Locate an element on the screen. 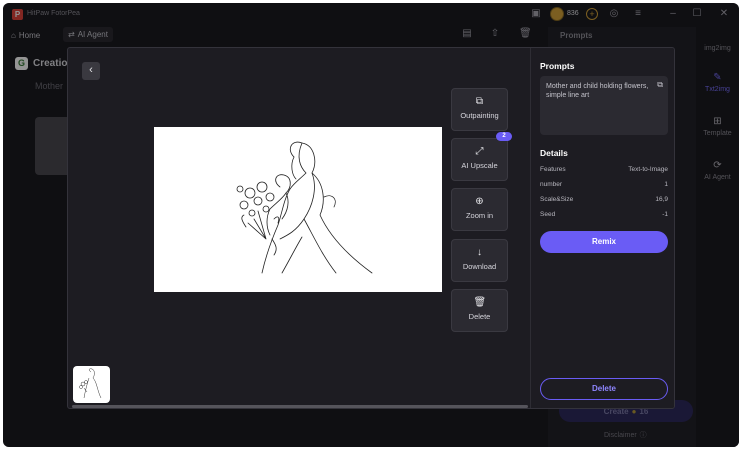 The width and height of the screenshot is (742, 450). zoom-in-label: Zoom in is located at coordinates (479, 215).